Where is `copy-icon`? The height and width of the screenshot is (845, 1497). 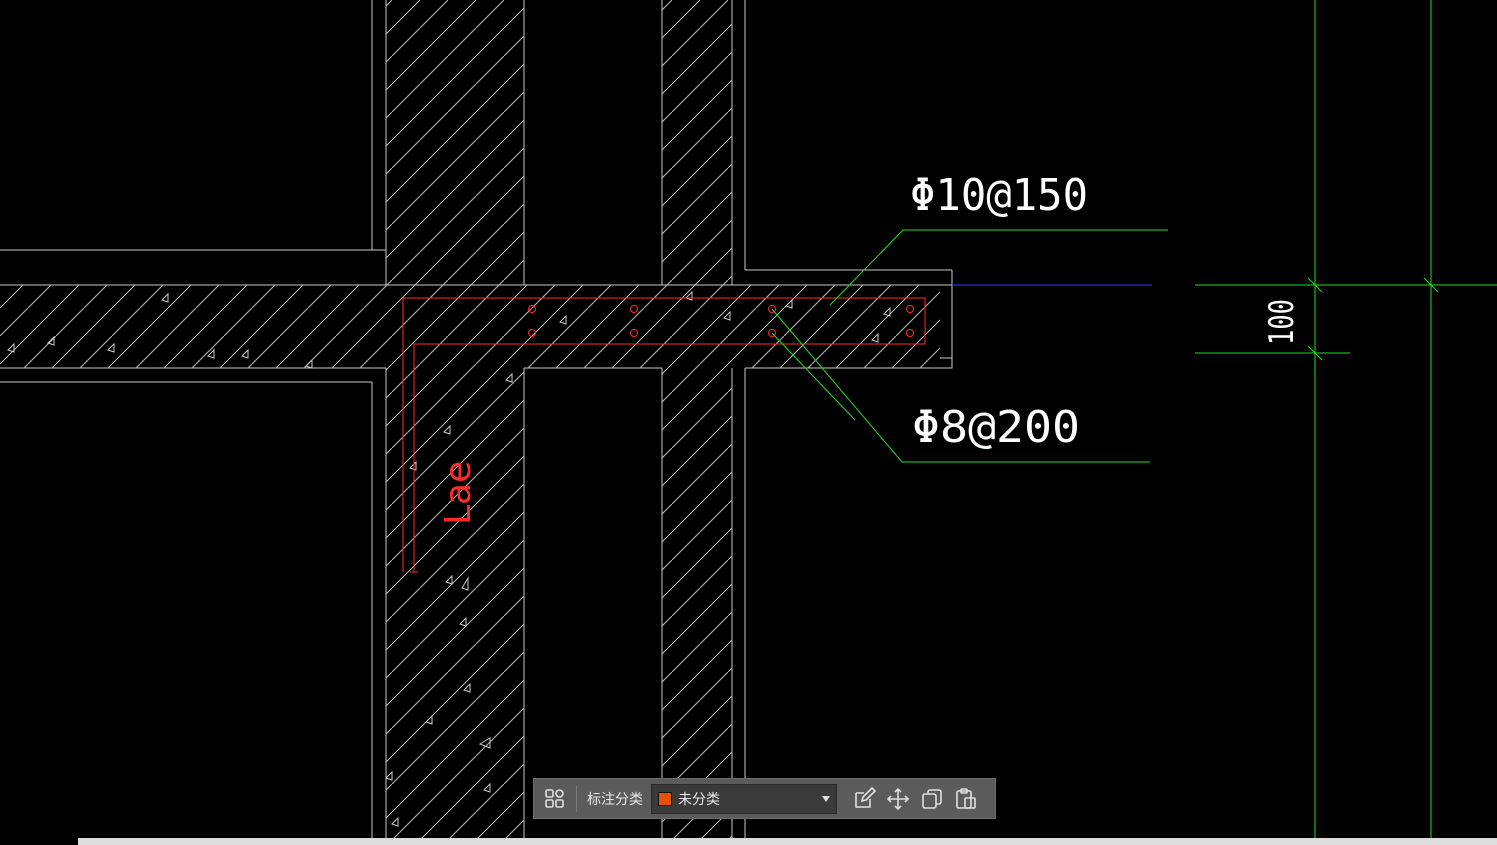 copy-icon is located at coordinates (932, 798).